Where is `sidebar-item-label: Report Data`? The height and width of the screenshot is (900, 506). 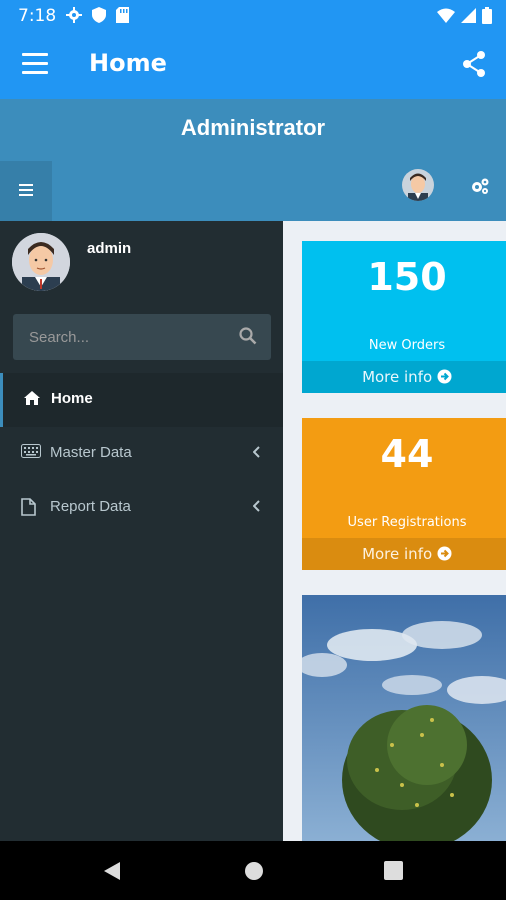 sidebar-item-label: Report Data is located at coordinates (90, 506).